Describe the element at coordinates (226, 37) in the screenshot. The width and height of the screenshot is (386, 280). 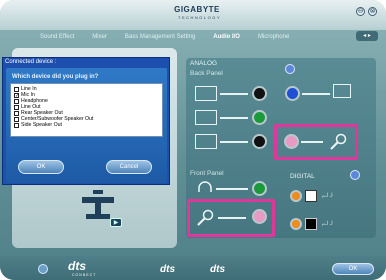
I see `tab-audio-io: Audio I/O` at that location.